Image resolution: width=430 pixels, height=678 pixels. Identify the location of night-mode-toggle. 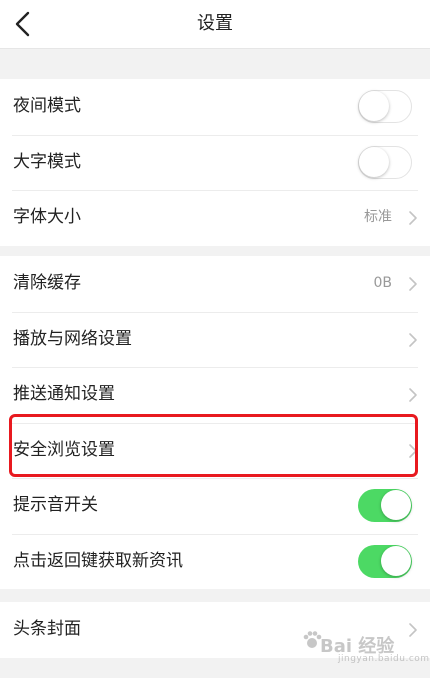
(385, 106).